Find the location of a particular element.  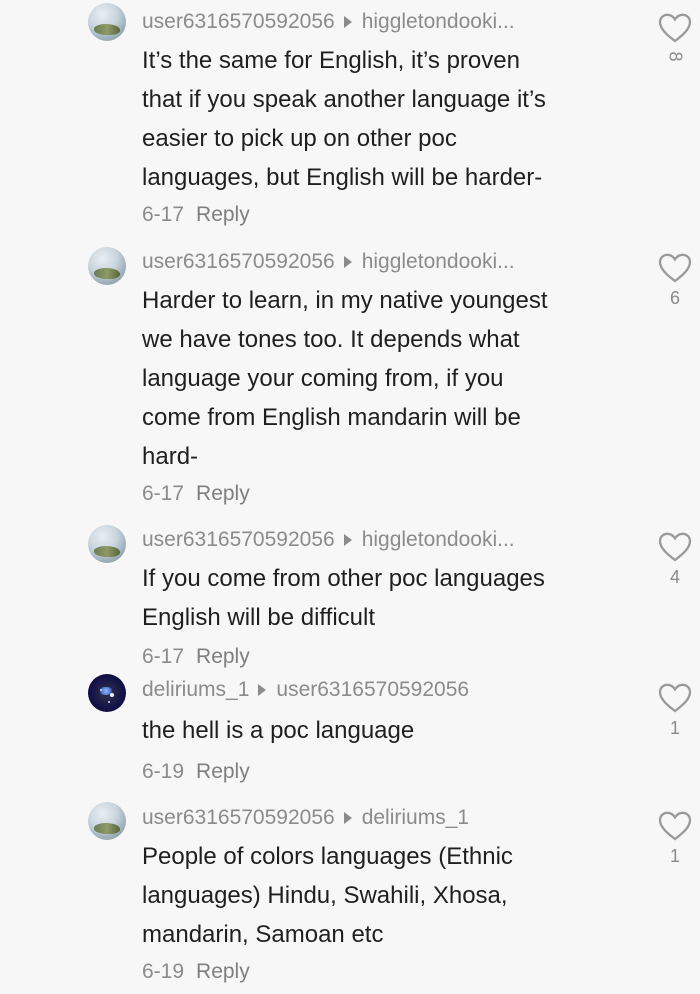

comment-header: user6316570592056 deliriums_1 is located at coordinates (305, 818).